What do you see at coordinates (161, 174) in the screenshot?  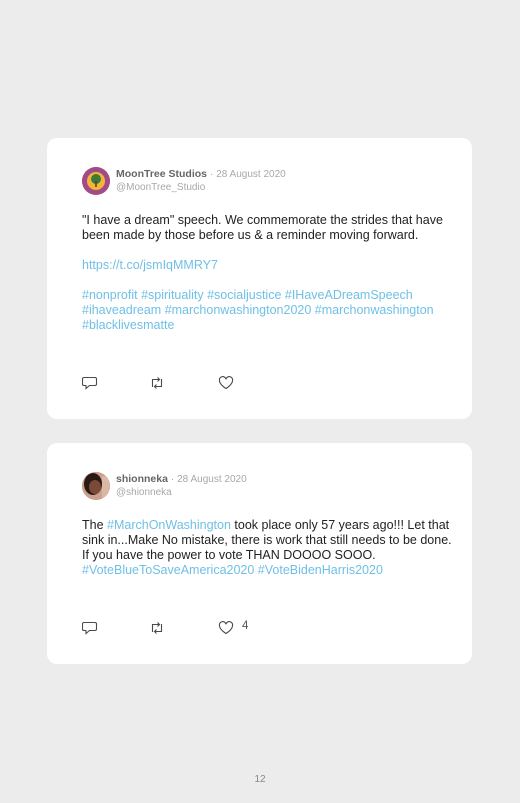 I see `author-name: MoonTree Studios` at bounding box center [161, 174].